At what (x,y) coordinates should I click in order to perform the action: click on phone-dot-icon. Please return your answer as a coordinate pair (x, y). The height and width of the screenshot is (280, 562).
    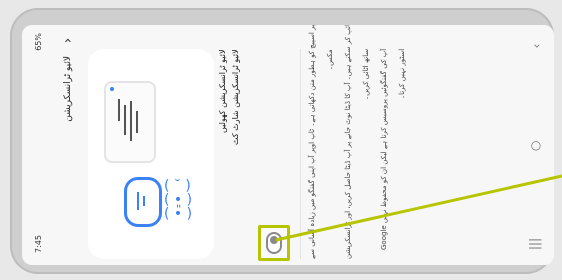
    Looking at the image, I should click on (112, 89).